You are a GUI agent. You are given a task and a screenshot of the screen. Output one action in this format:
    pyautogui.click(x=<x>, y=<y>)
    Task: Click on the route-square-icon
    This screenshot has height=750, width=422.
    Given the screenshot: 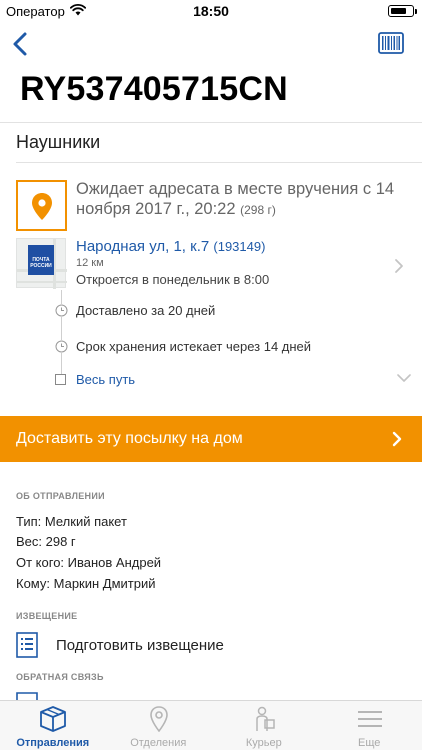 What is the action you would take?
    pyautogui.click(x=60, y=379)
    